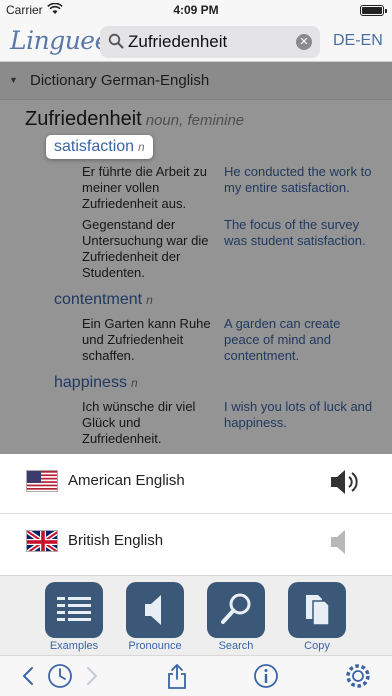 This screenshot has width=392, height=696. Describe the element at coordinates (126, 480) in the screenshot. I see `pronounce-option-label: American English` at that location.